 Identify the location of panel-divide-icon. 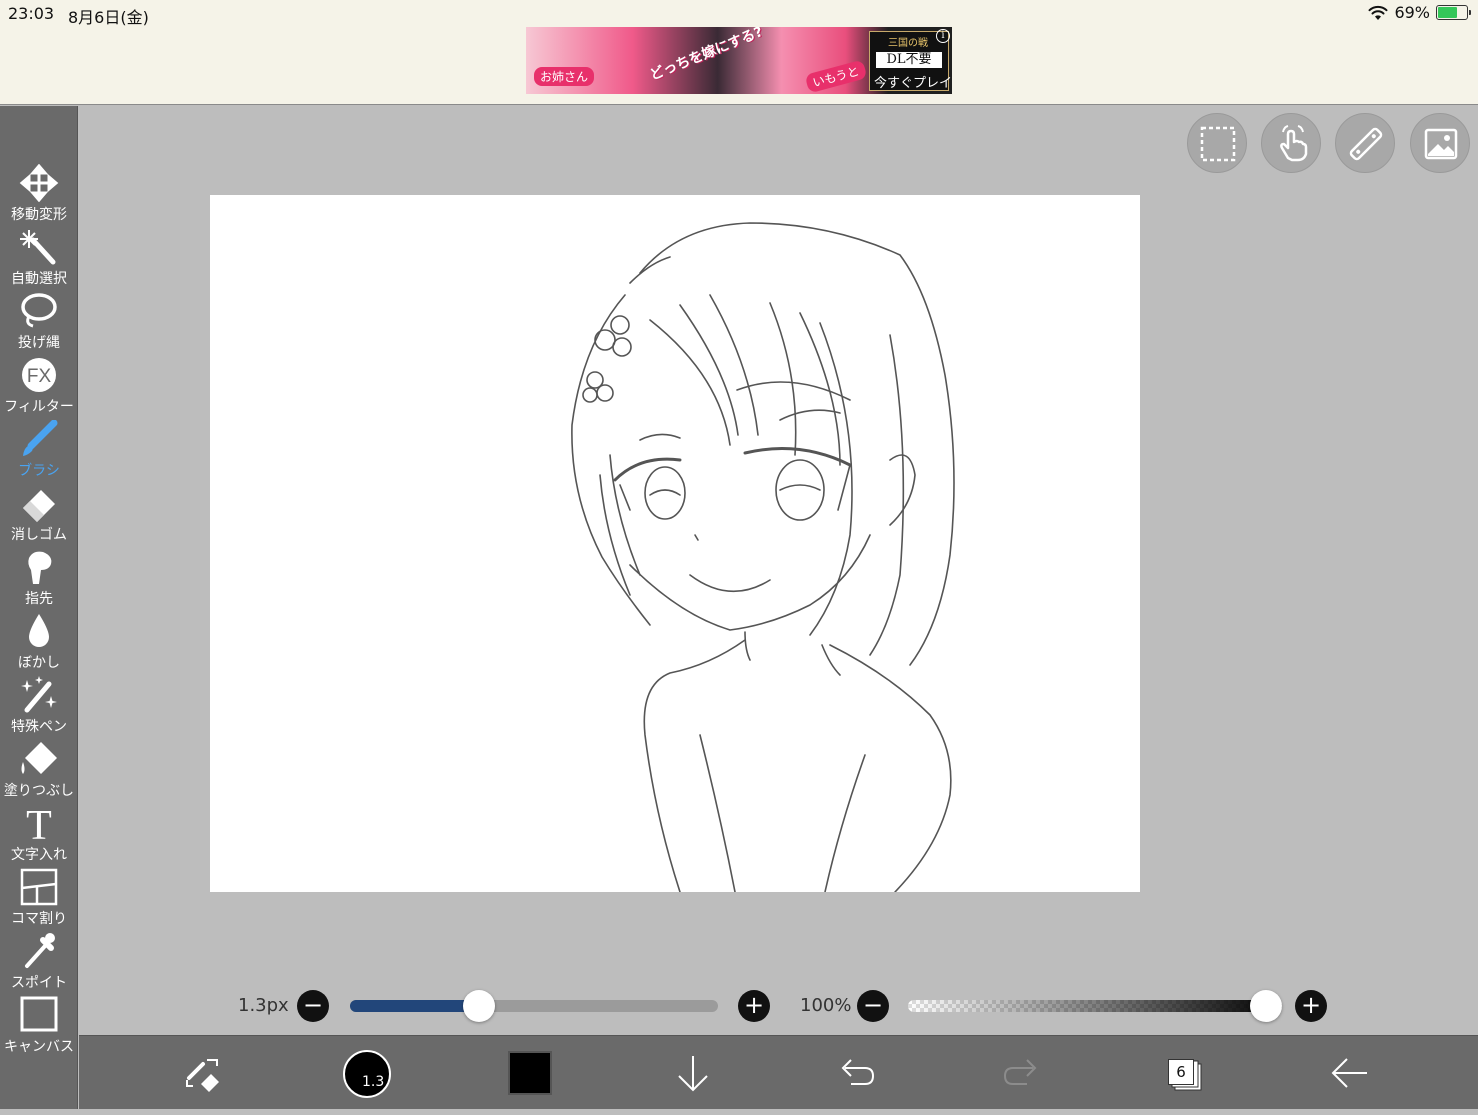
(39, 887).